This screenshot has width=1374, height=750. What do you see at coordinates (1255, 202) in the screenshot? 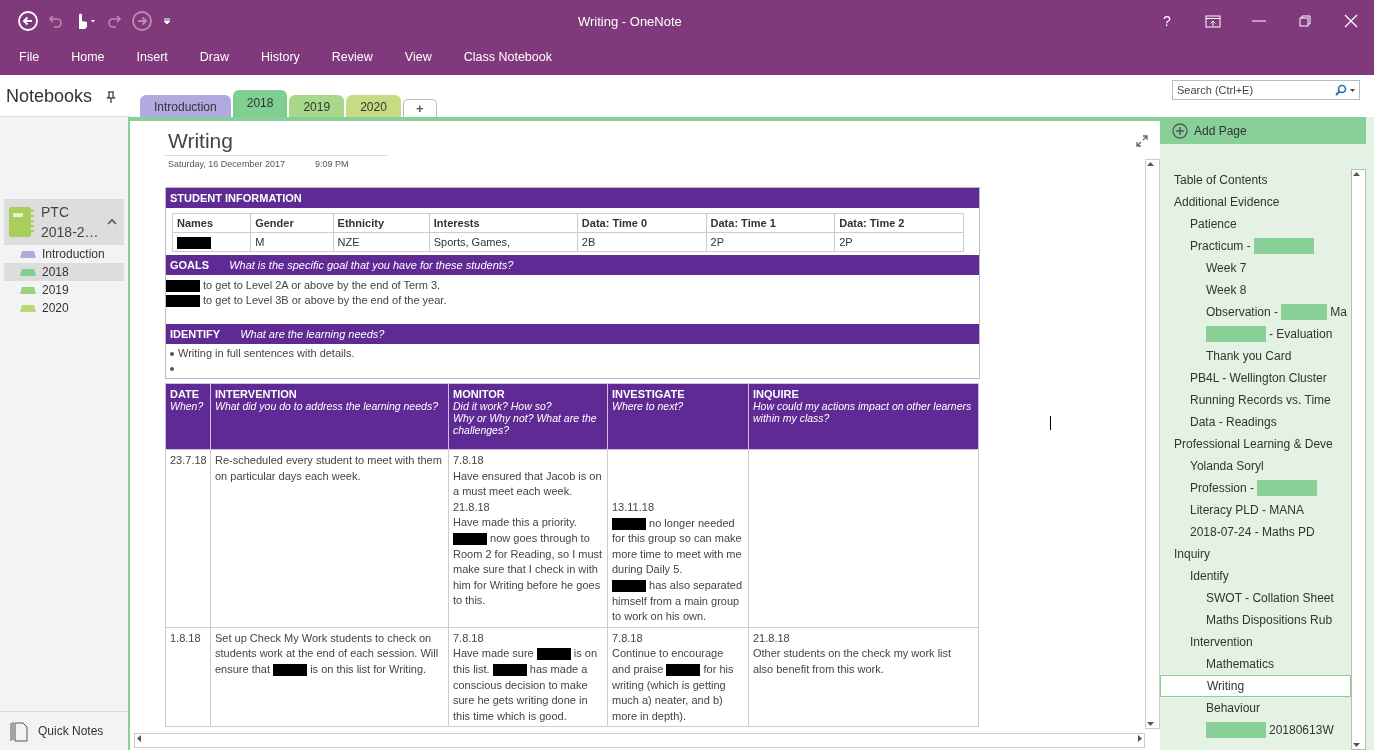
I see `page-item: Additional Evidence` at bounding box center [1255, 202].